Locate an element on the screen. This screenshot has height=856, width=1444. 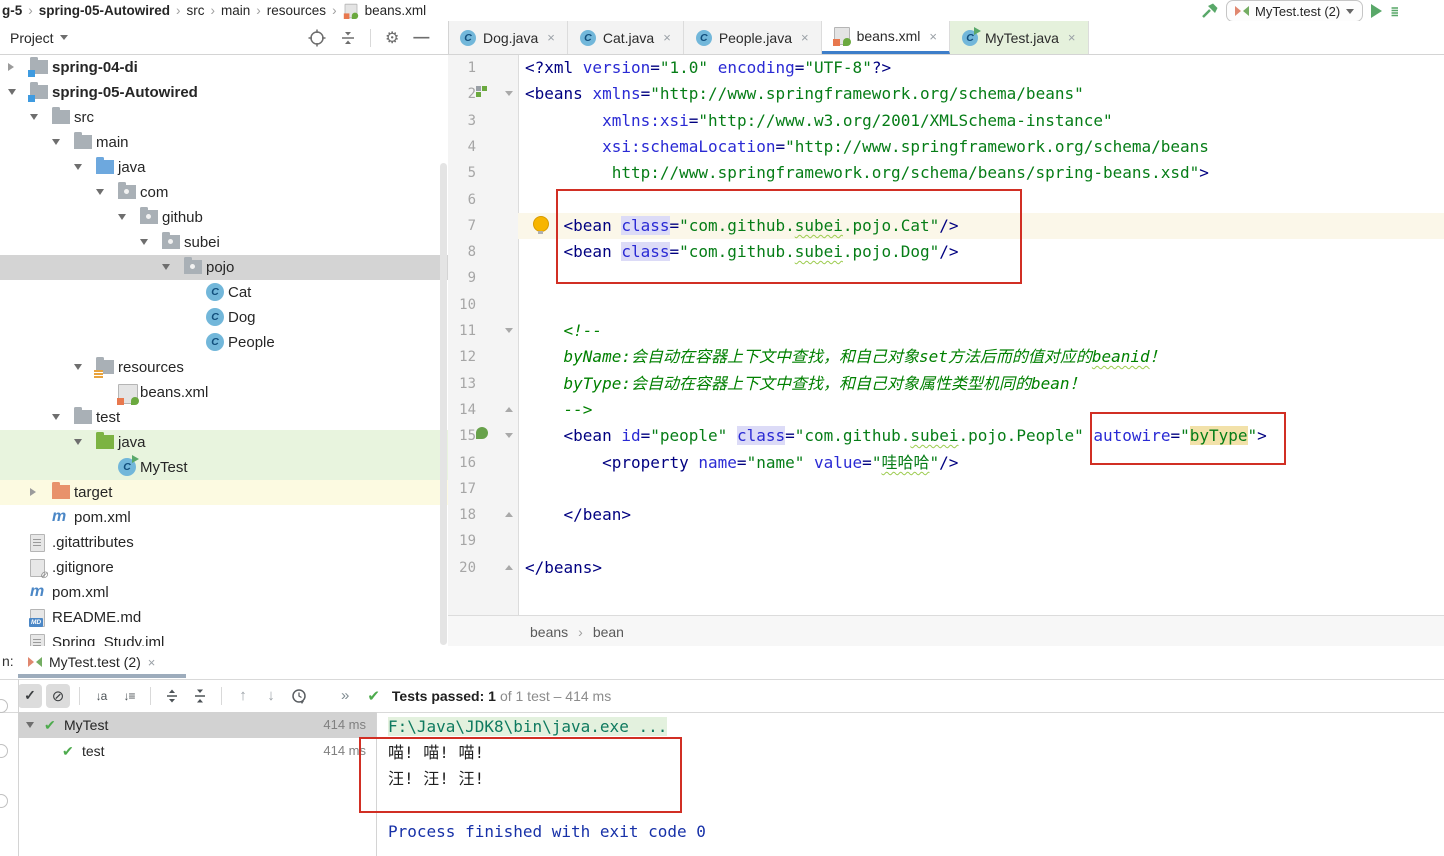
tree-item-gitignore: .gitignore is located at coordinates (224, 568).